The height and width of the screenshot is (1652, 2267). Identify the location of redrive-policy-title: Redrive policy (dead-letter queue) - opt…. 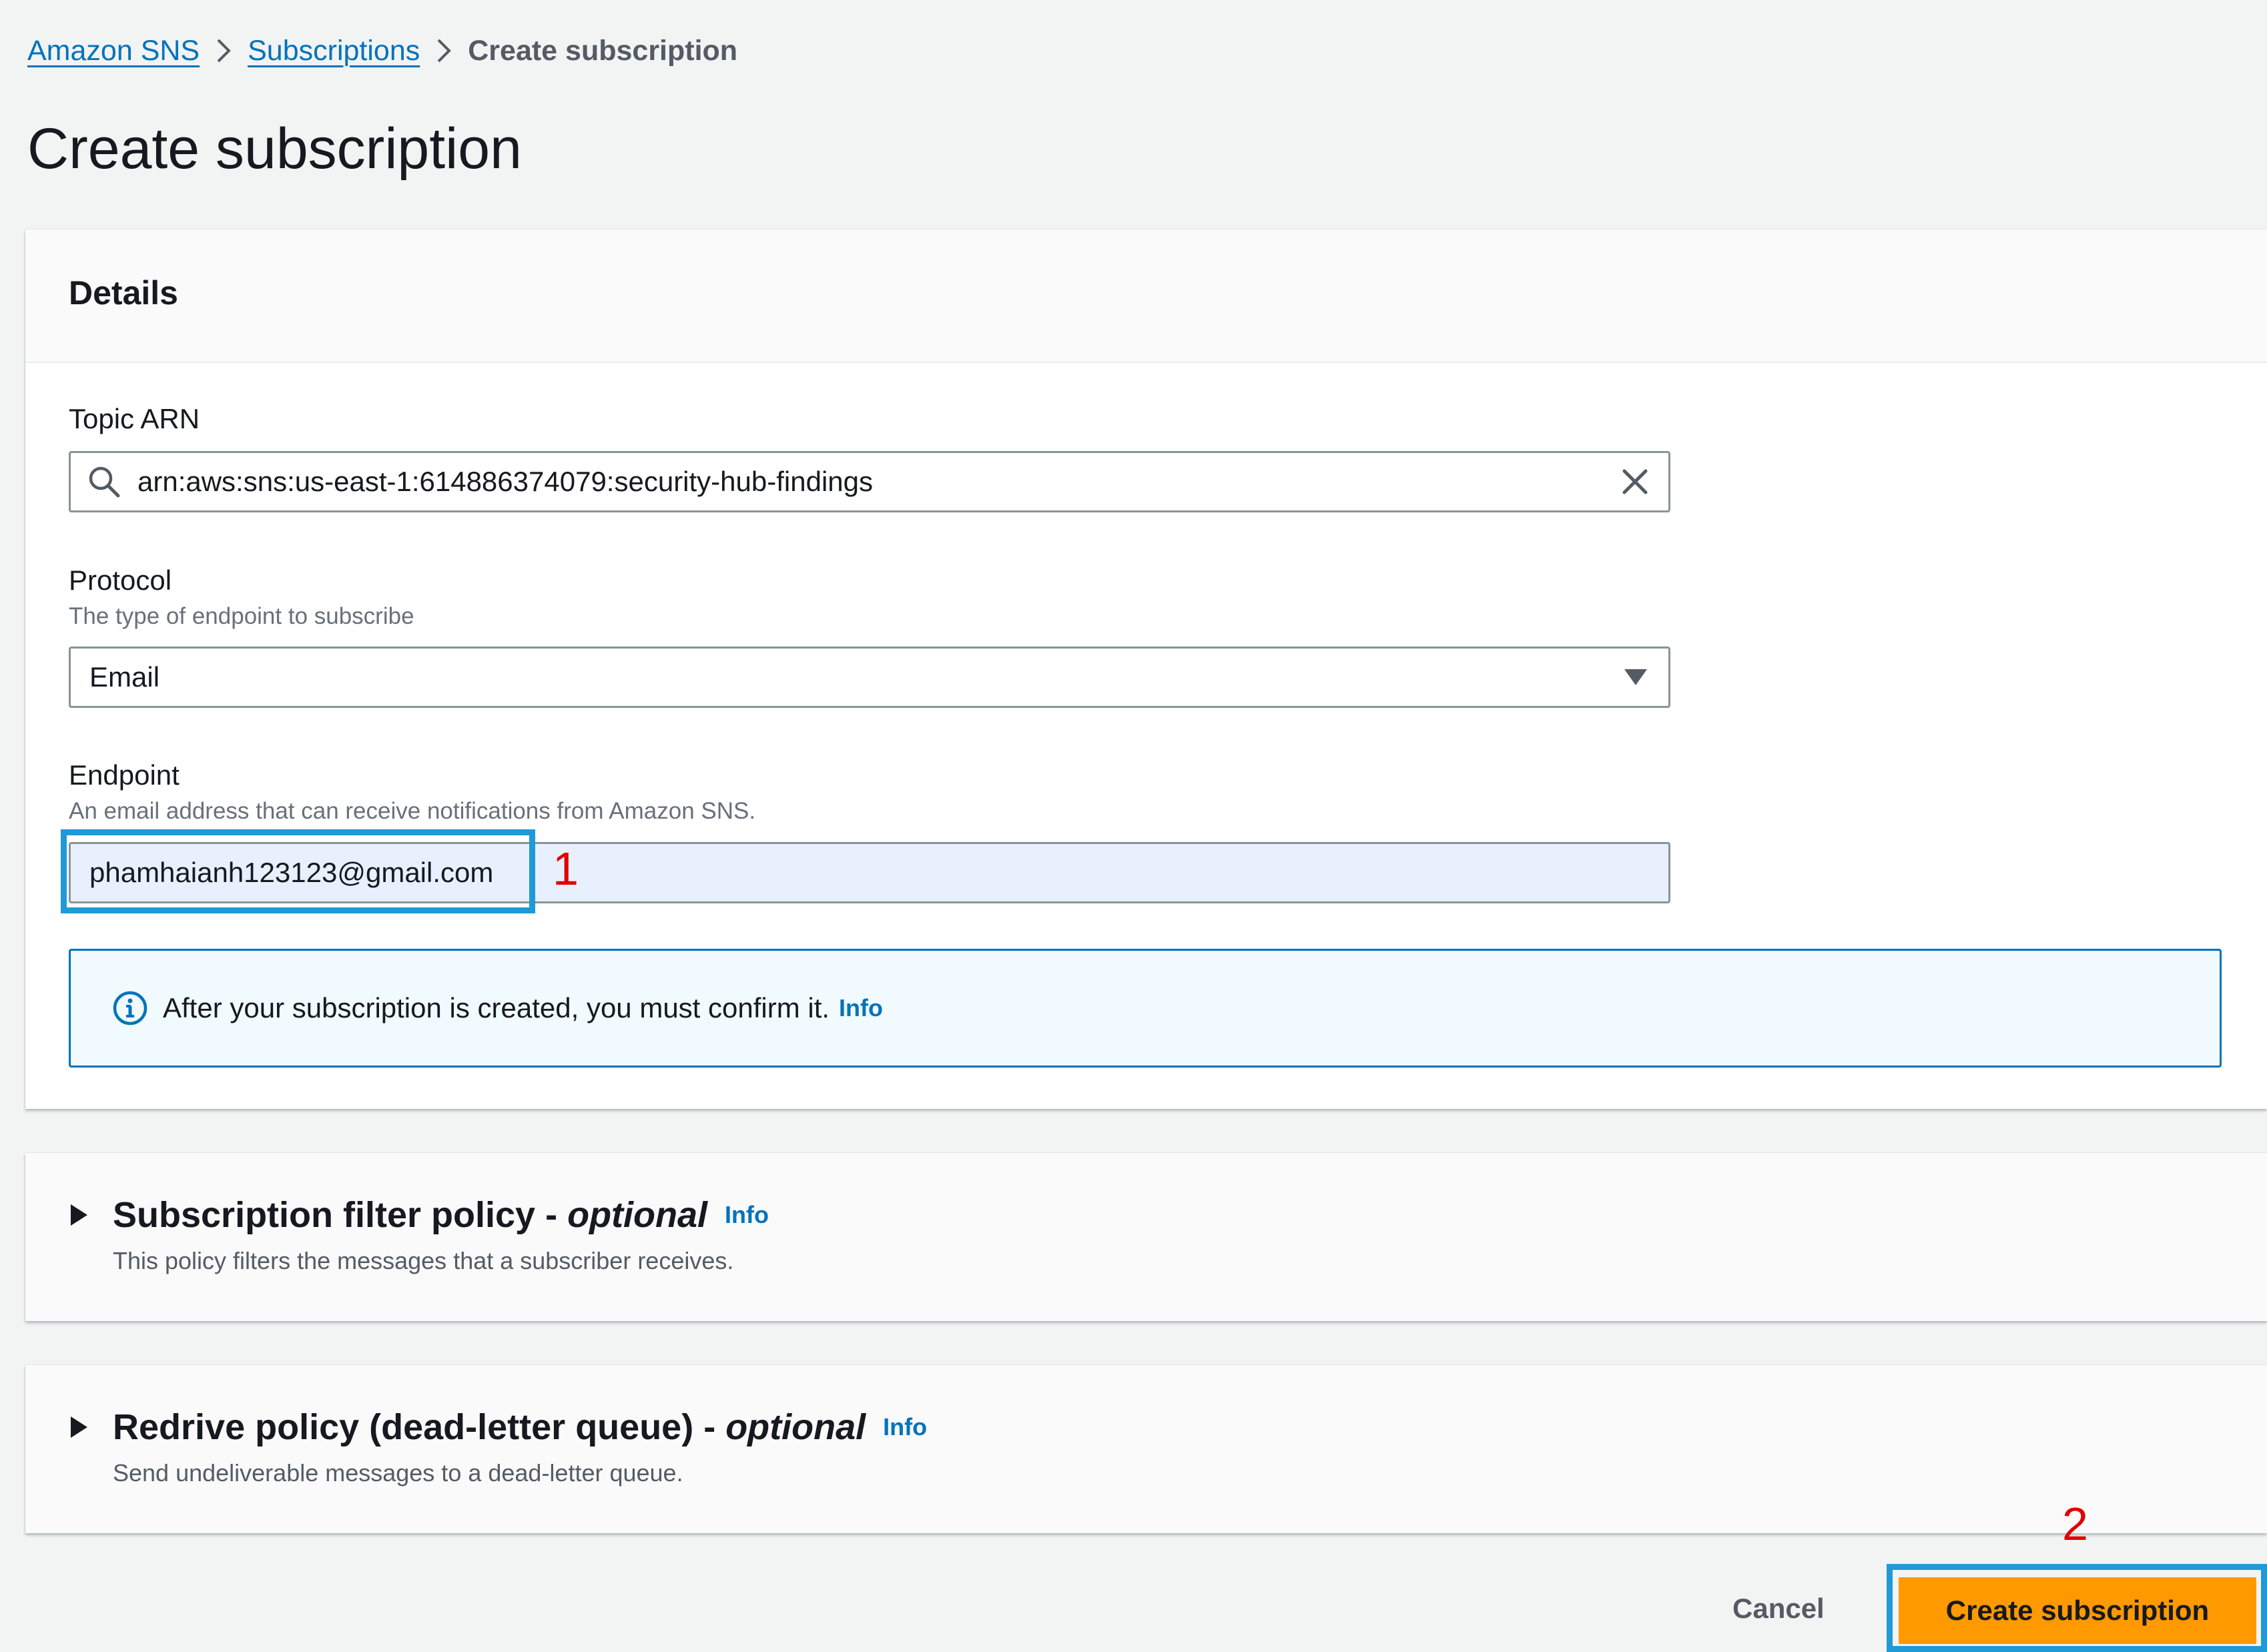
(489, 1427).